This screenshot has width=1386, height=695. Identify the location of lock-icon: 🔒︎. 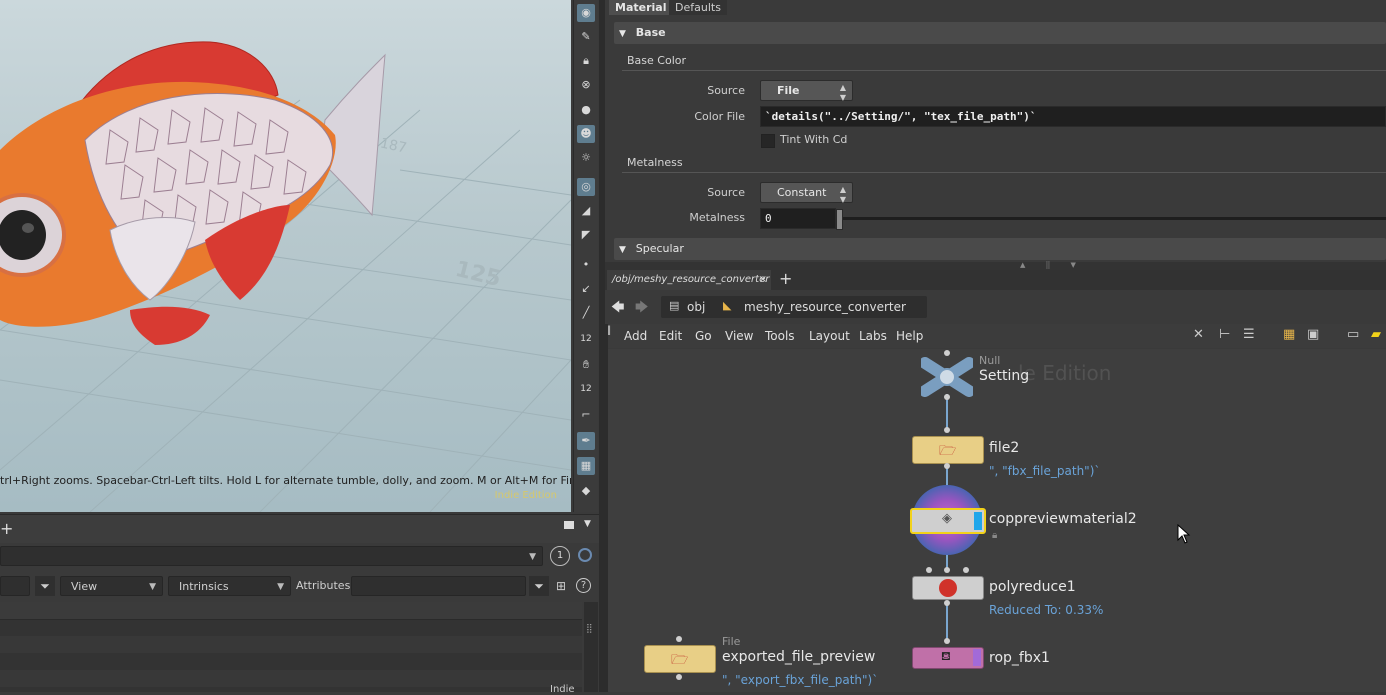
(586, 61).